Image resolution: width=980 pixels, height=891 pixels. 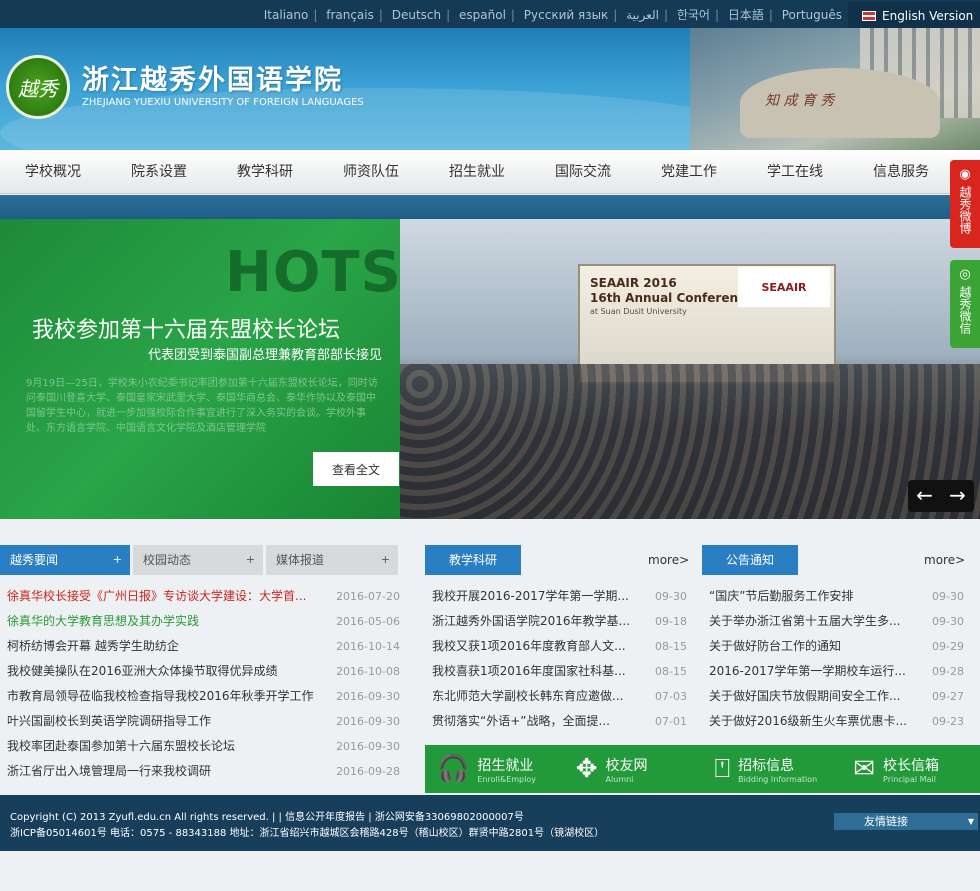 I want to click on research-row: 东北师范大学副校长韩东育应邀做... 07-03, so click(x=556, y=696).